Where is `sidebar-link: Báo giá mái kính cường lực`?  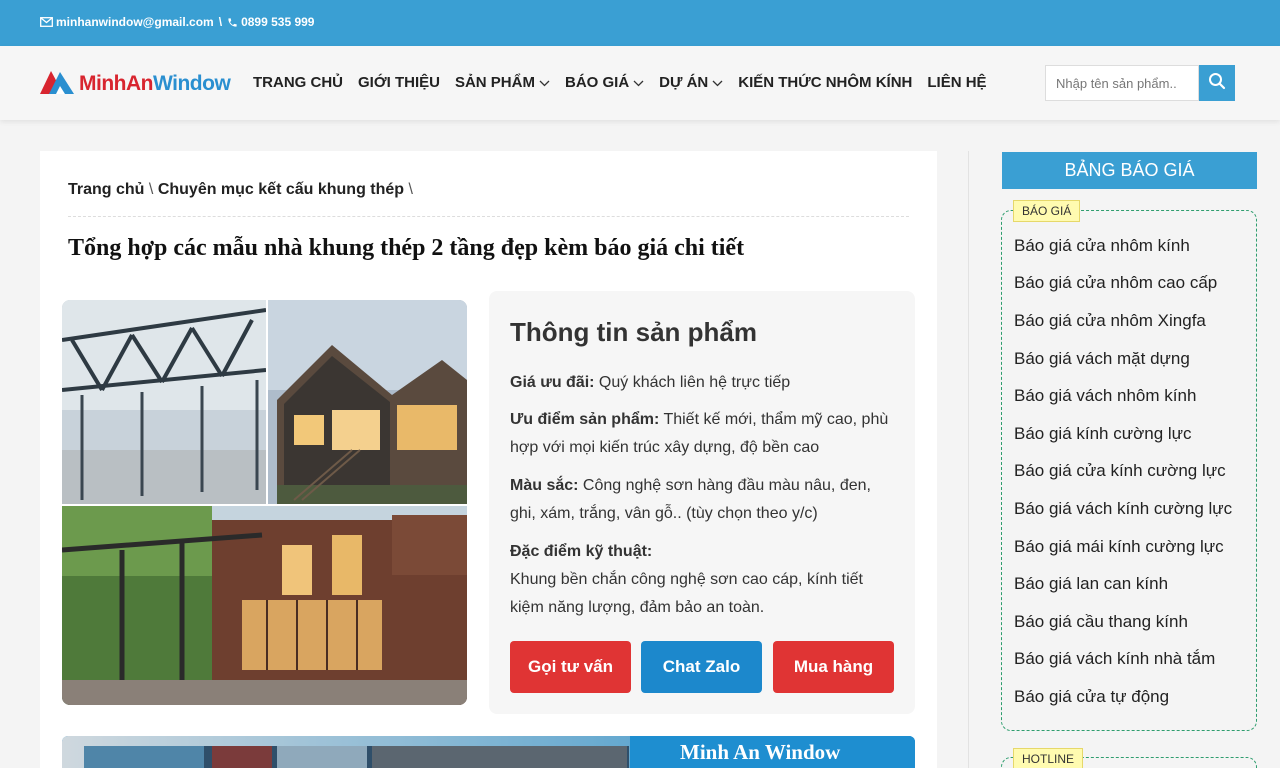
sidebar-link: Báo giá mái kính cường lực is located at coordinates (1119, 547).